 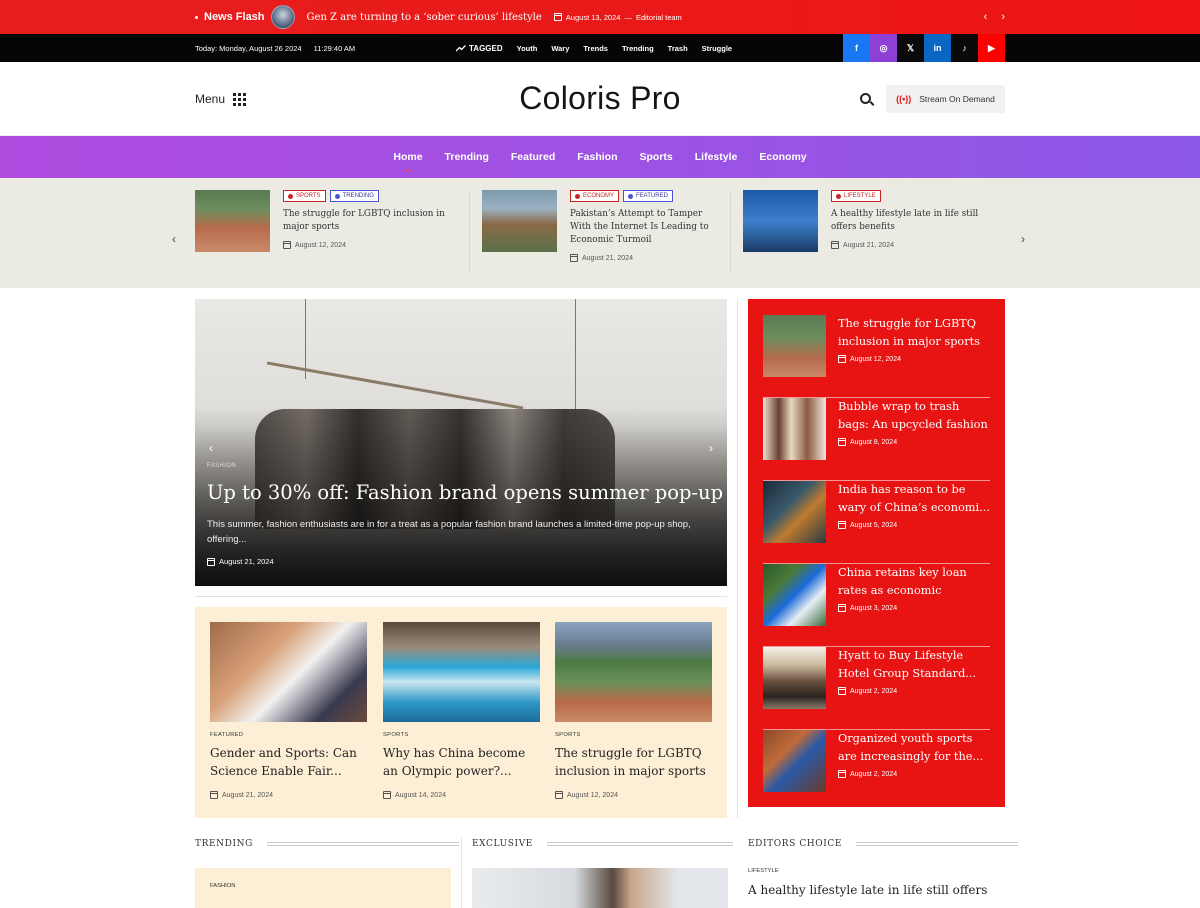 I want to click on category-badge: TRENDING, so click(x=354, y=196).